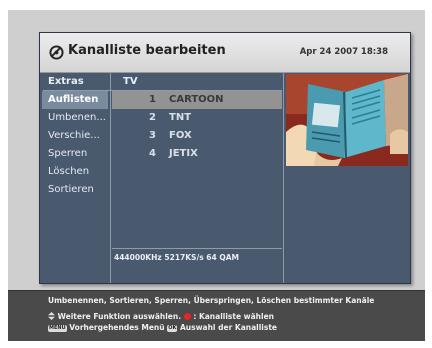 This screenshot has width=432, height=348. I want to click on hint-list-selection: Auswahl der Kanalliste, so click(229, 327).